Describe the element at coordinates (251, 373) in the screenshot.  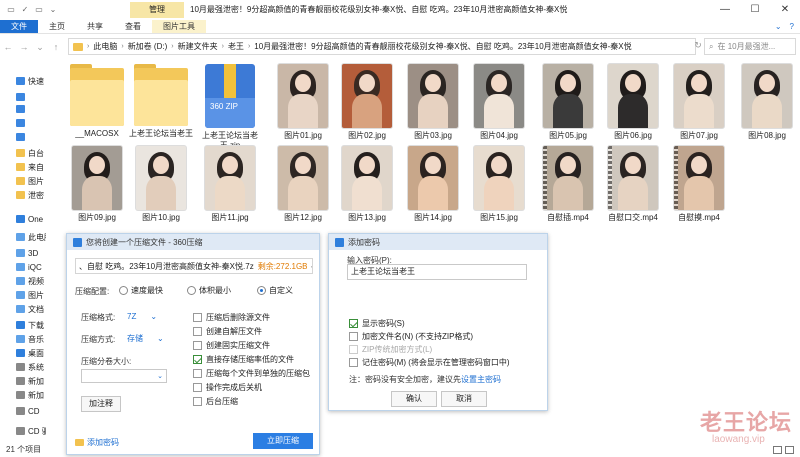
I see `option-checkbox: 压缩每个文件到单独的压缩包` at that location.